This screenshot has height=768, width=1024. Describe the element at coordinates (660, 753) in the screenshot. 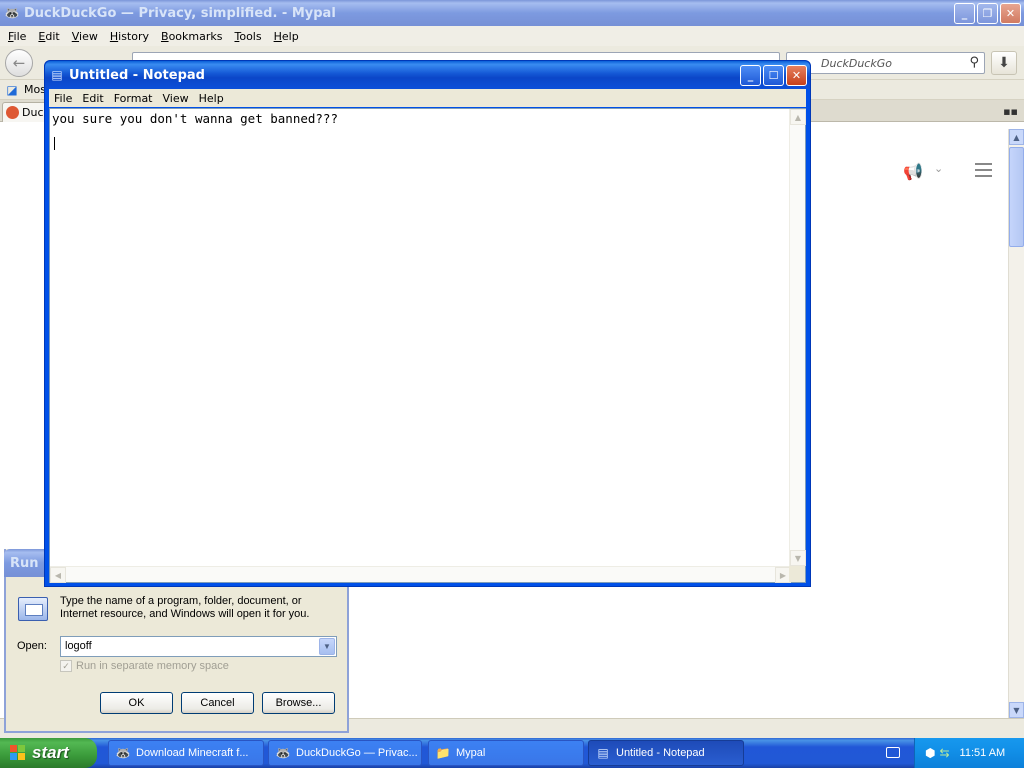

I see `task-label: Untitled - Notepad` at that location.